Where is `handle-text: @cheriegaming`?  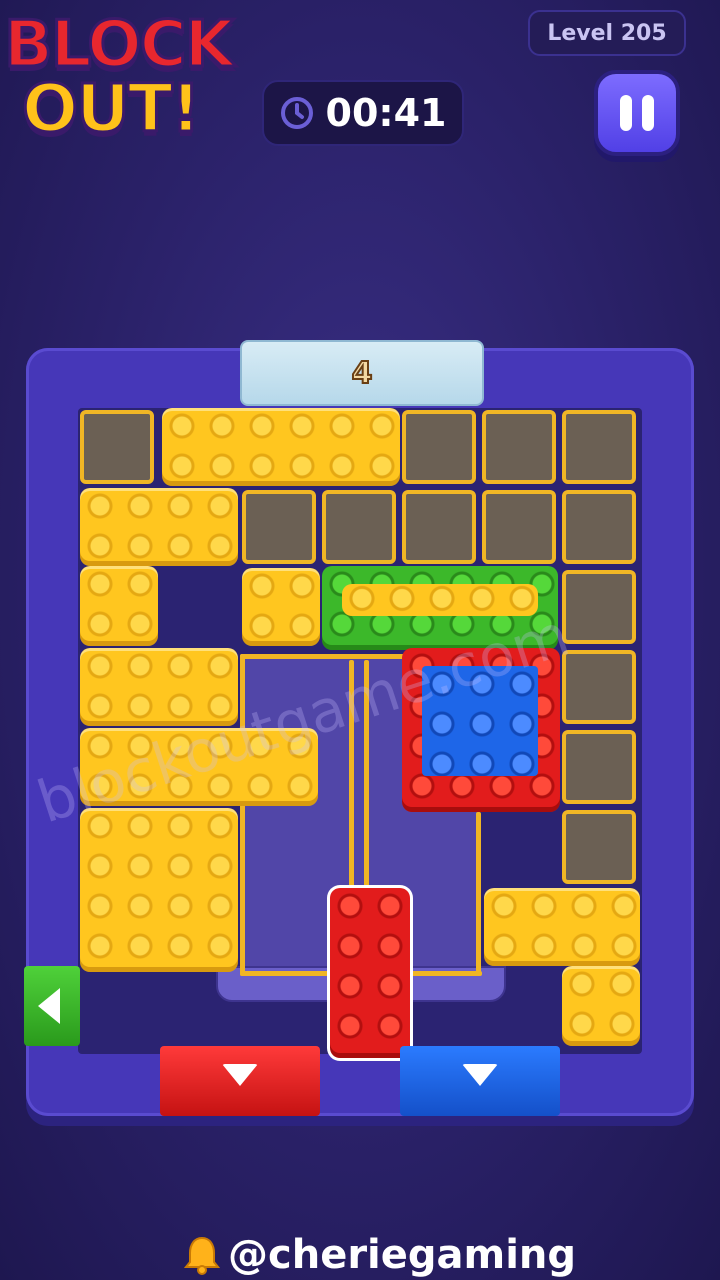
handle-text: @cheriegaming is located at coordinates (402, 1255).